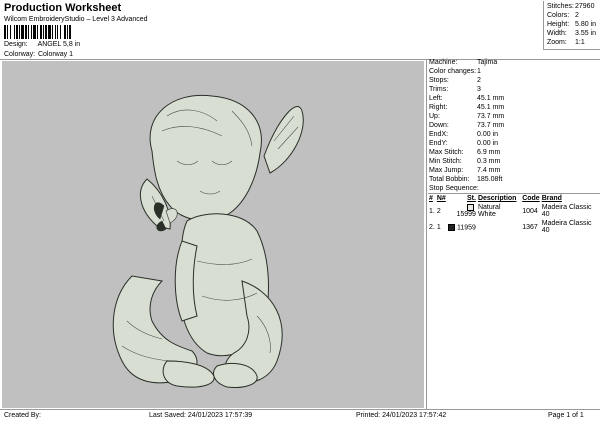 The height and width of the screenshot is (424, 600). Describe the element at coordinates (530, 227) in the screenshot. I see `row-code: 1367` at that location.